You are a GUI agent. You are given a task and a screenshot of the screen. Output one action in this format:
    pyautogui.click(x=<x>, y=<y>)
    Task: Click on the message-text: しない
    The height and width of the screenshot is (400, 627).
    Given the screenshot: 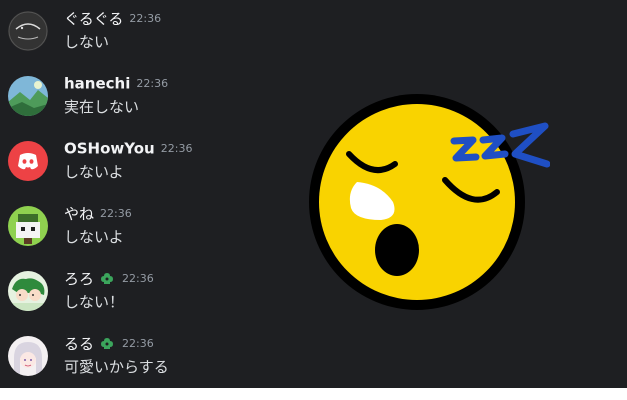 What is the action you would take?
    pyautogui.click(x=87, y=42)
    